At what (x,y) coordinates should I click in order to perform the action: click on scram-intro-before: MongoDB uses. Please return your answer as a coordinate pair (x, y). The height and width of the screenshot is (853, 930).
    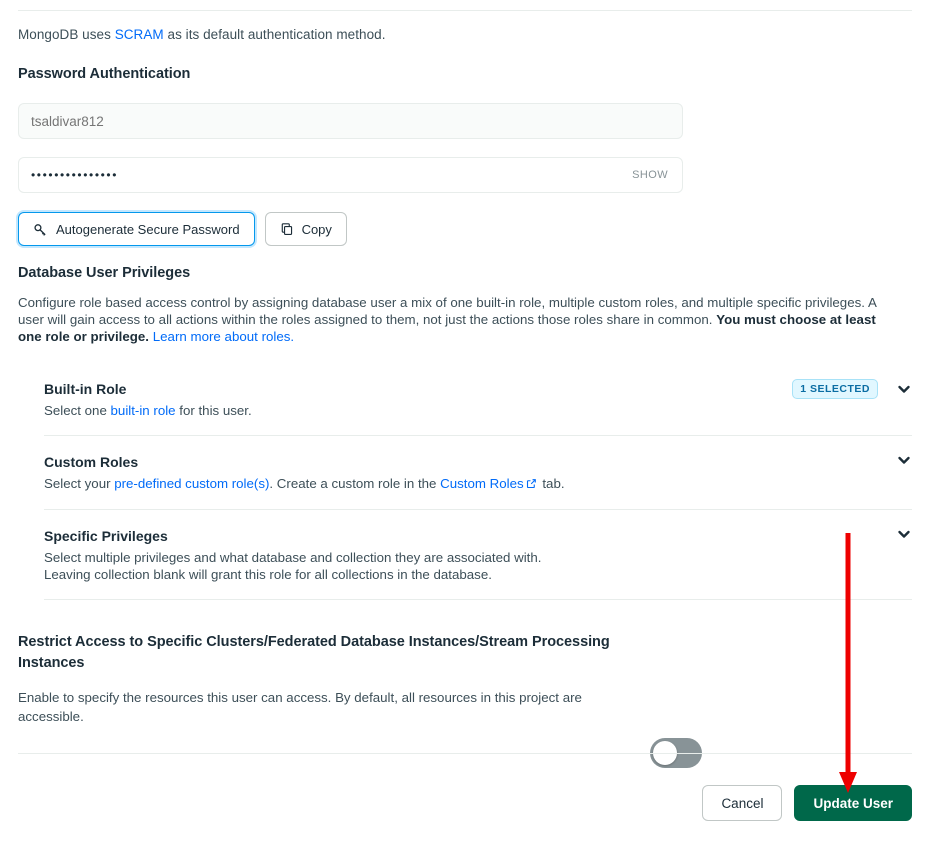
    Looking at the image, I should click on (66, 34).